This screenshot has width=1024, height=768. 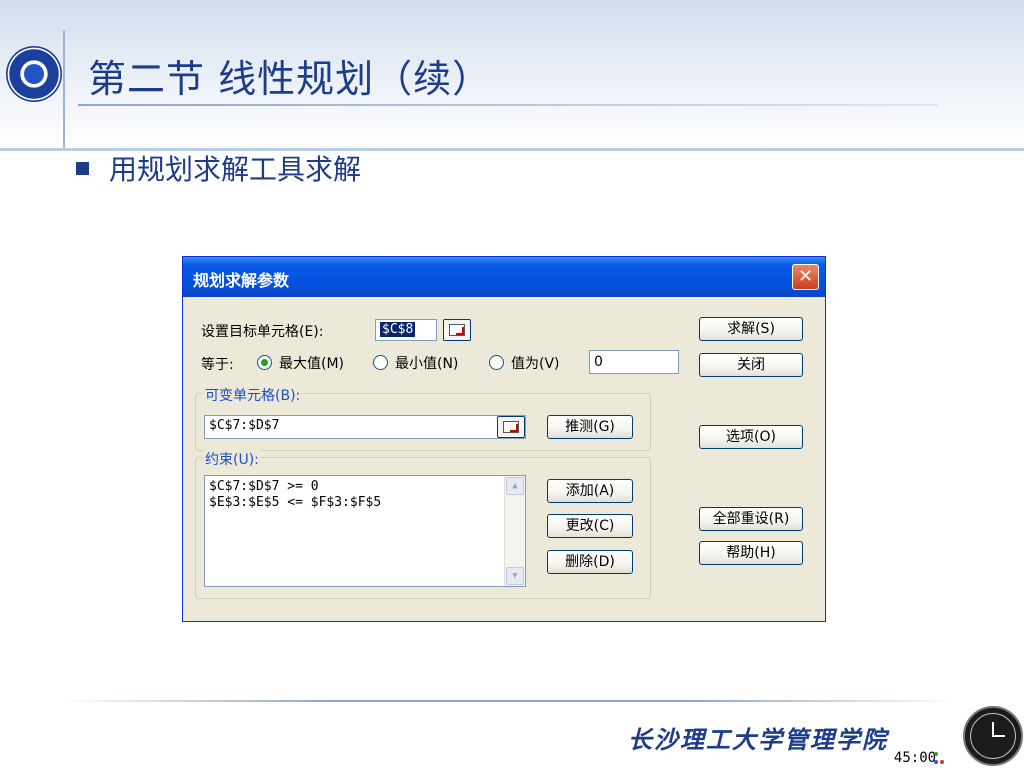 I want to click on slide-title: 第二节 线性规划（续）, so click(x=290, y=79).